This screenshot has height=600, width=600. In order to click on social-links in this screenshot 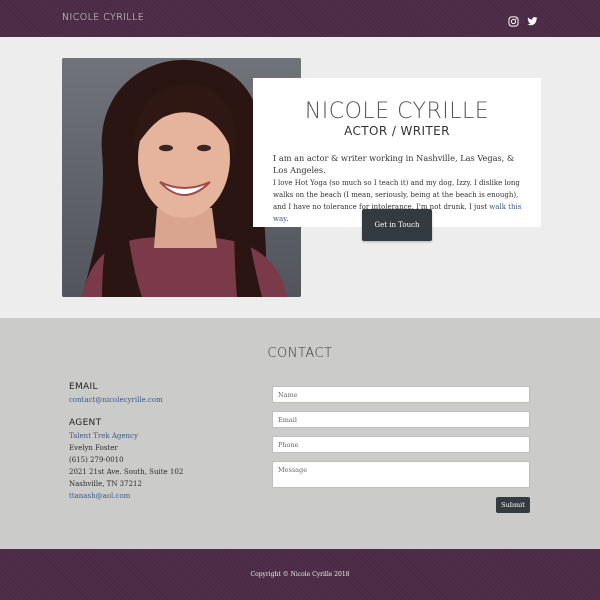, I will do `click(523, 19)`.